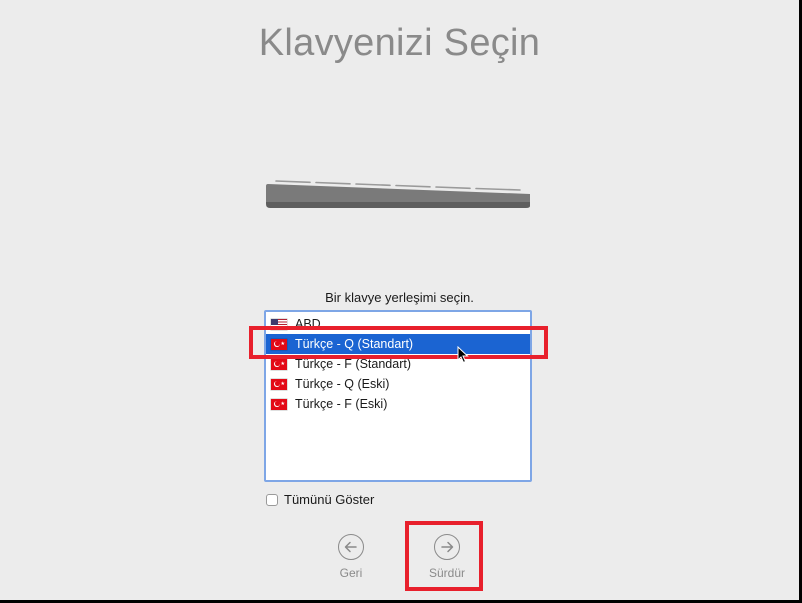 This screenshot has width=802, height=603. Describe the element at coordinates (342, 384) in the screenshot. I see `list-item-label: Türkçe - Q (Eski)` at that location.